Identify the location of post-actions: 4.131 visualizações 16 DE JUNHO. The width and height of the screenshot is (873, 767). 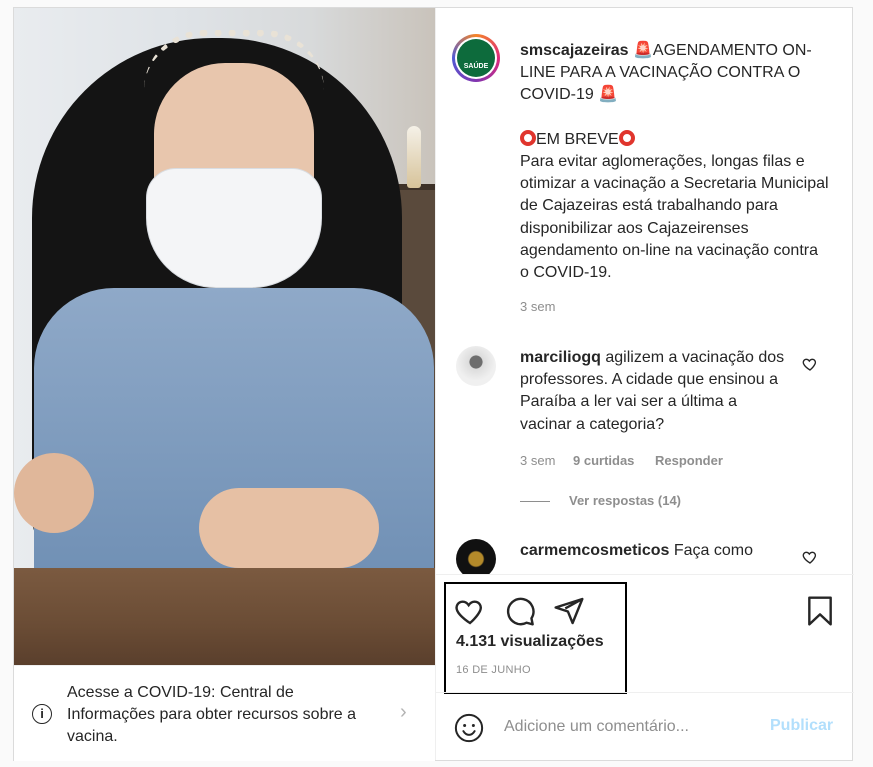
(645, 634).